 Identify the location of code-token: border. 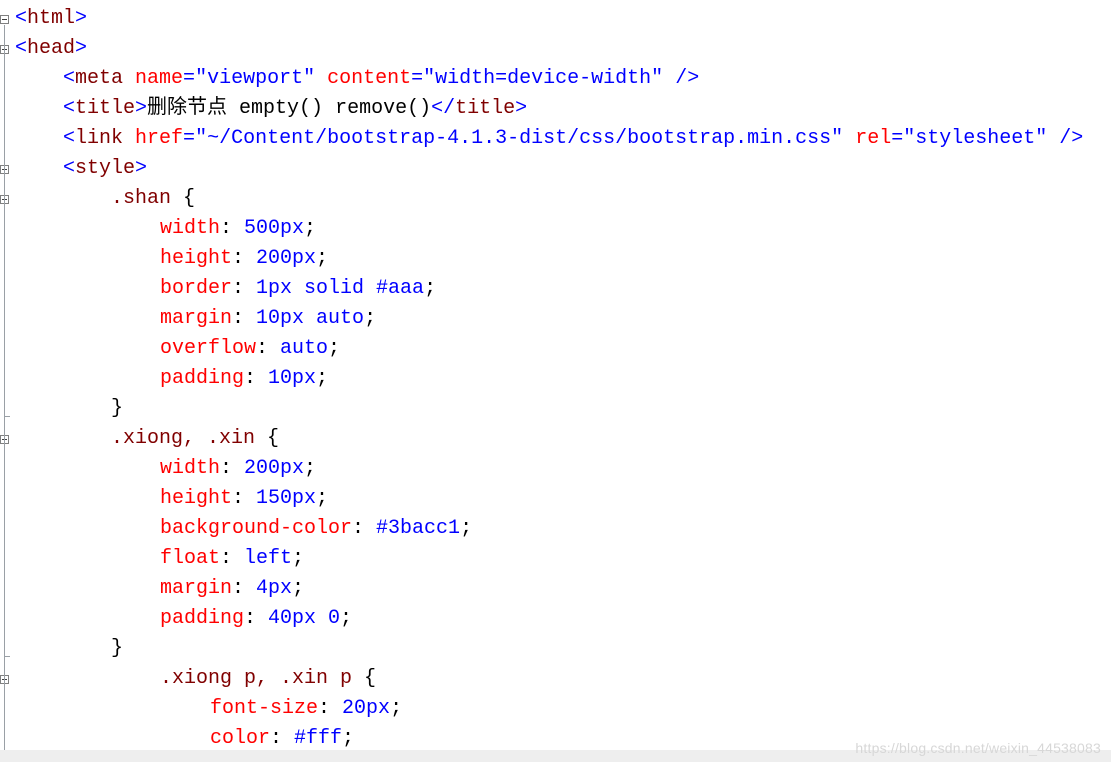
(196, 288).